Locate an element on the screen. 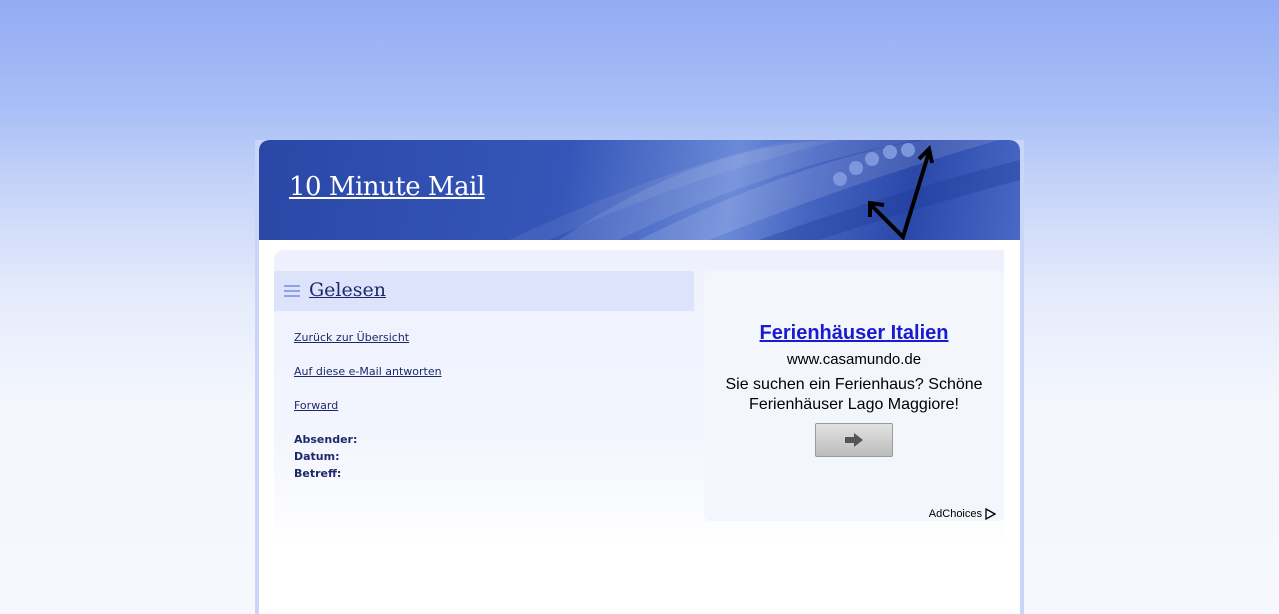 Image resolution: width=1279 pixels, height=614 pixels. menu-lines-icon is located at coordinates (292, 291).